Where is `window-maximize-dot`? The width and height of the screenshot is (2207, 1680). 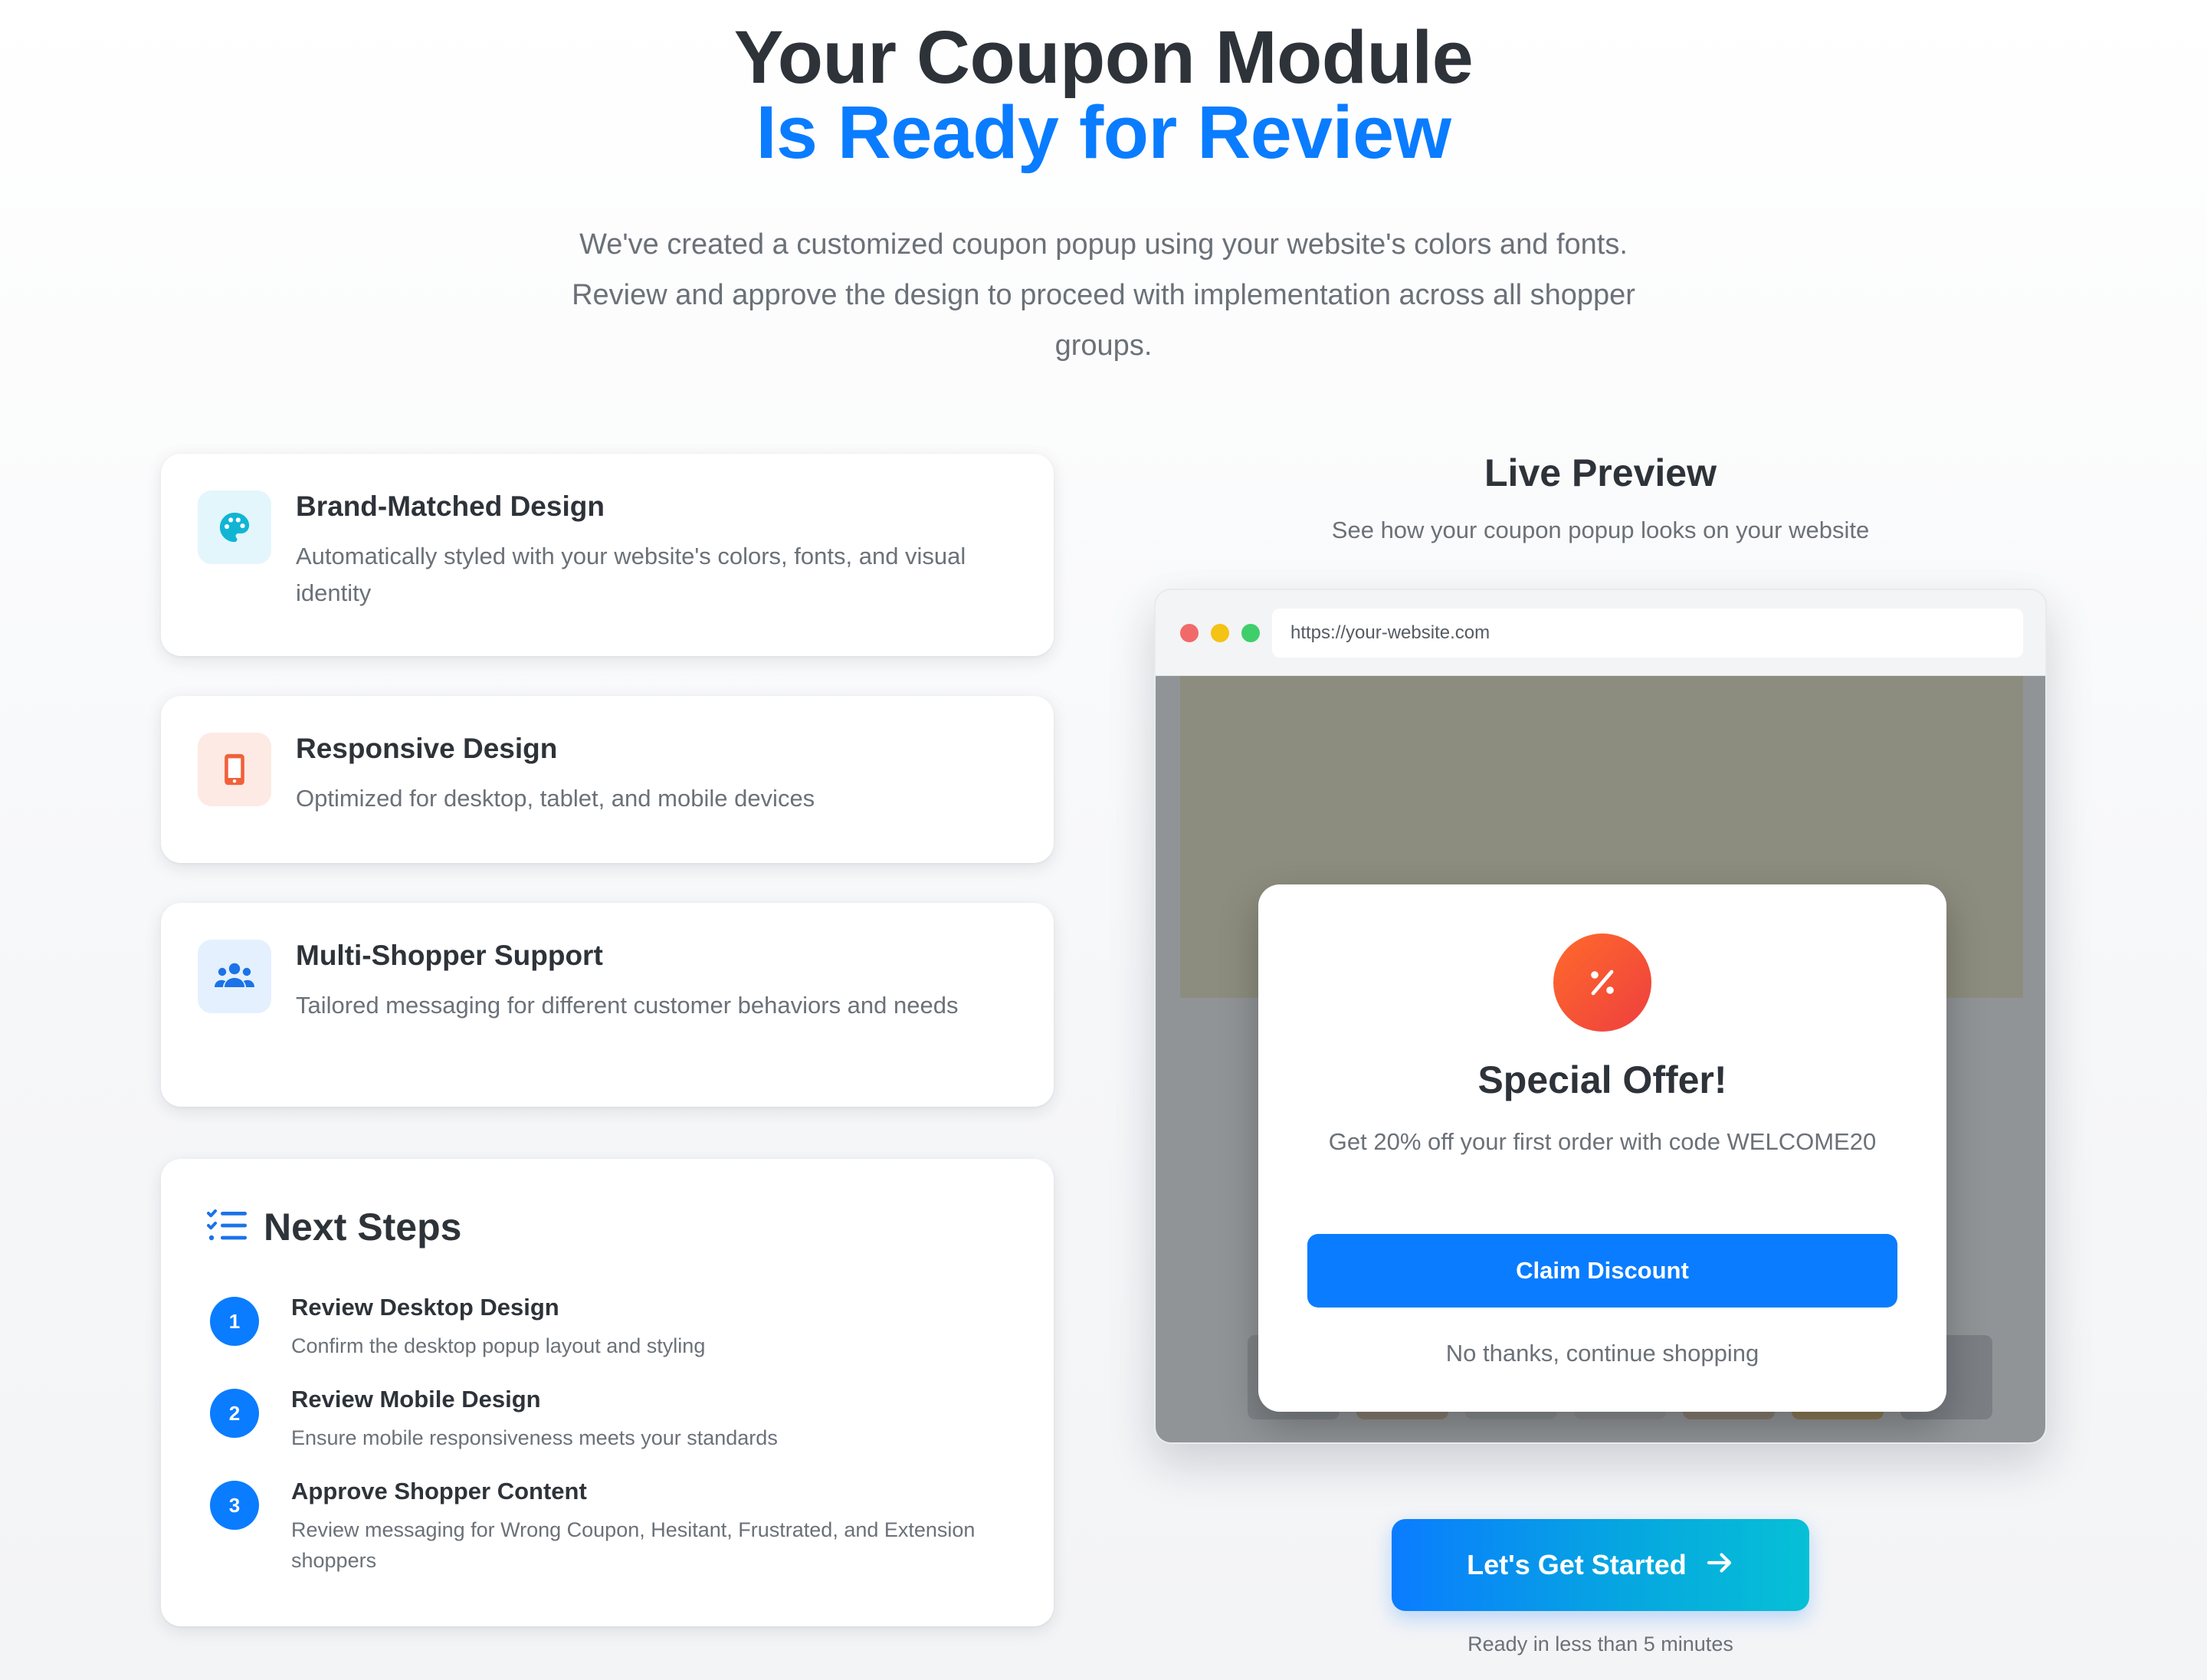
window-maximize-dot is located at coordinates (1250, 633).